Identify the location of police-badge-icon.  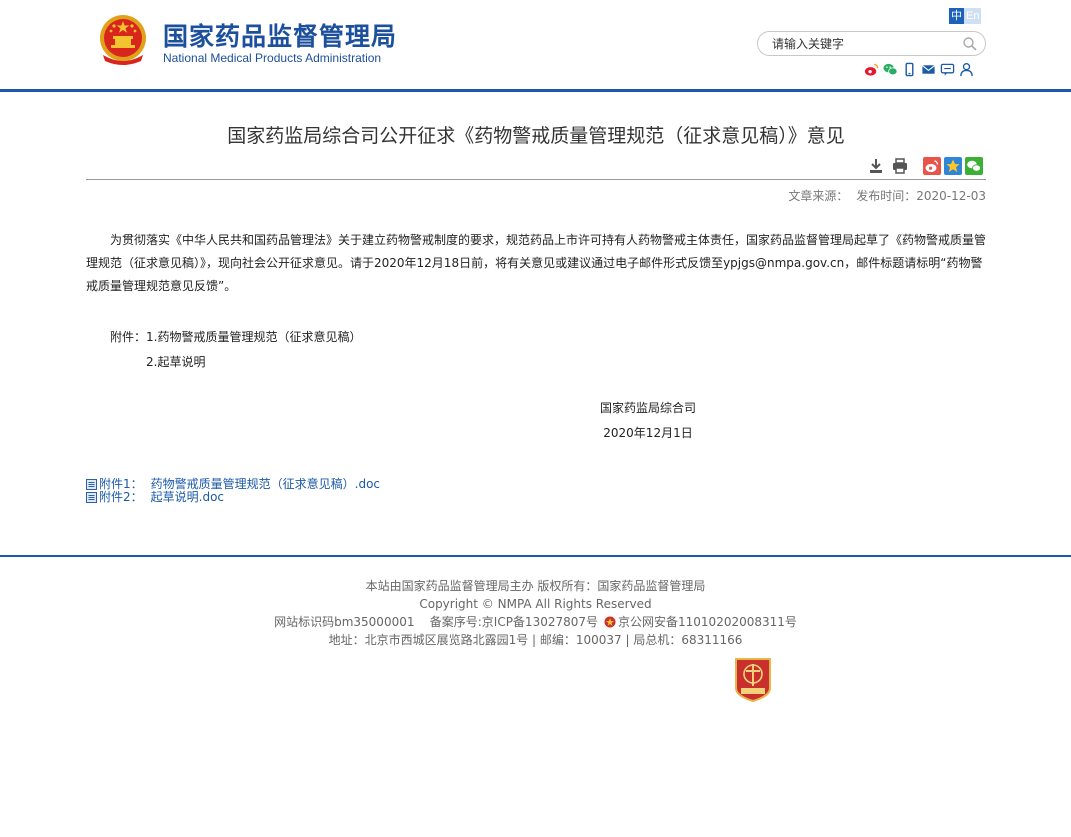
(610, 622).